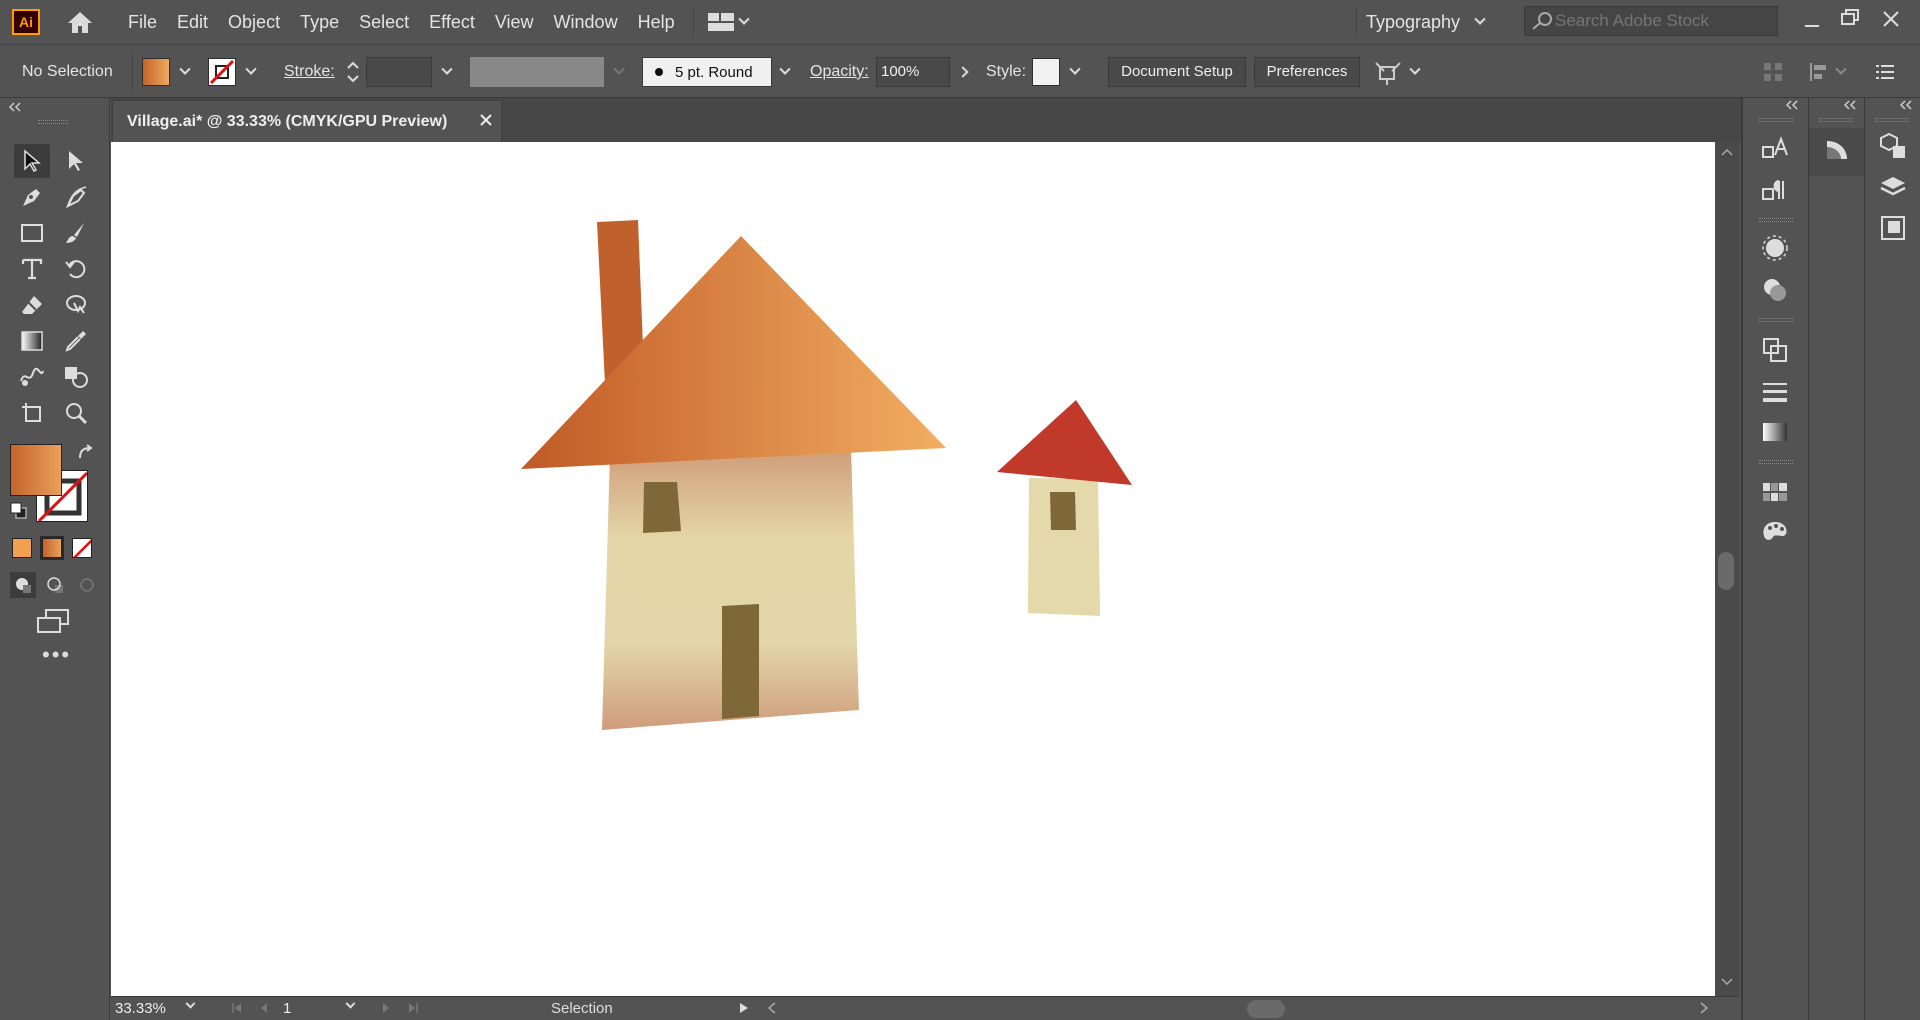 This screenshot has width=1920, height=1020. What do you see at coordinates (55, 585) in the screenshot?
I see `draw-behind-icon` at bounding box center [55, 585].